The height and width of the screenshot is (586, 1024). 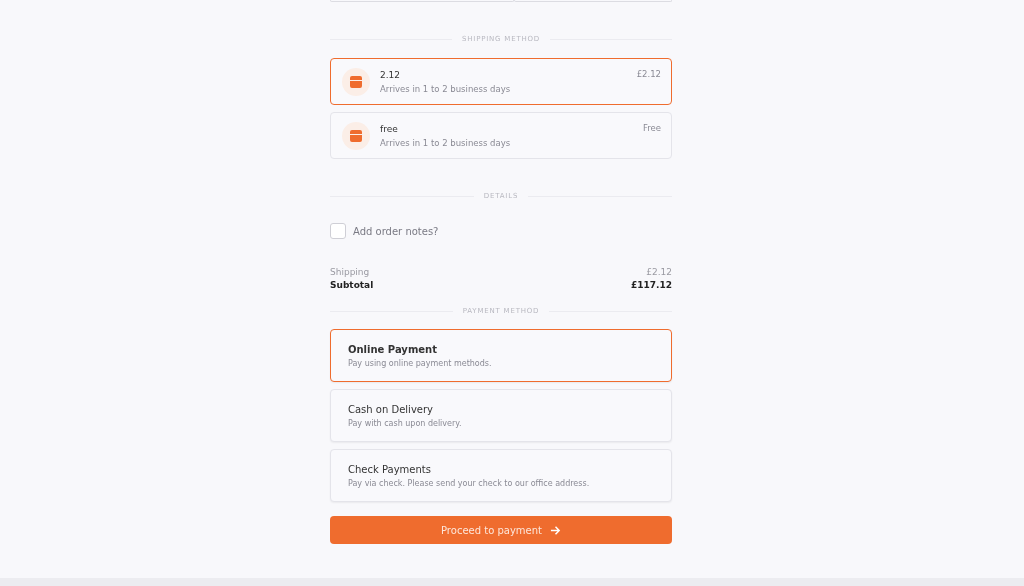 I want to click on payment-description: Pay via check. Please send your check to our office address., so click(x=469, y=483).